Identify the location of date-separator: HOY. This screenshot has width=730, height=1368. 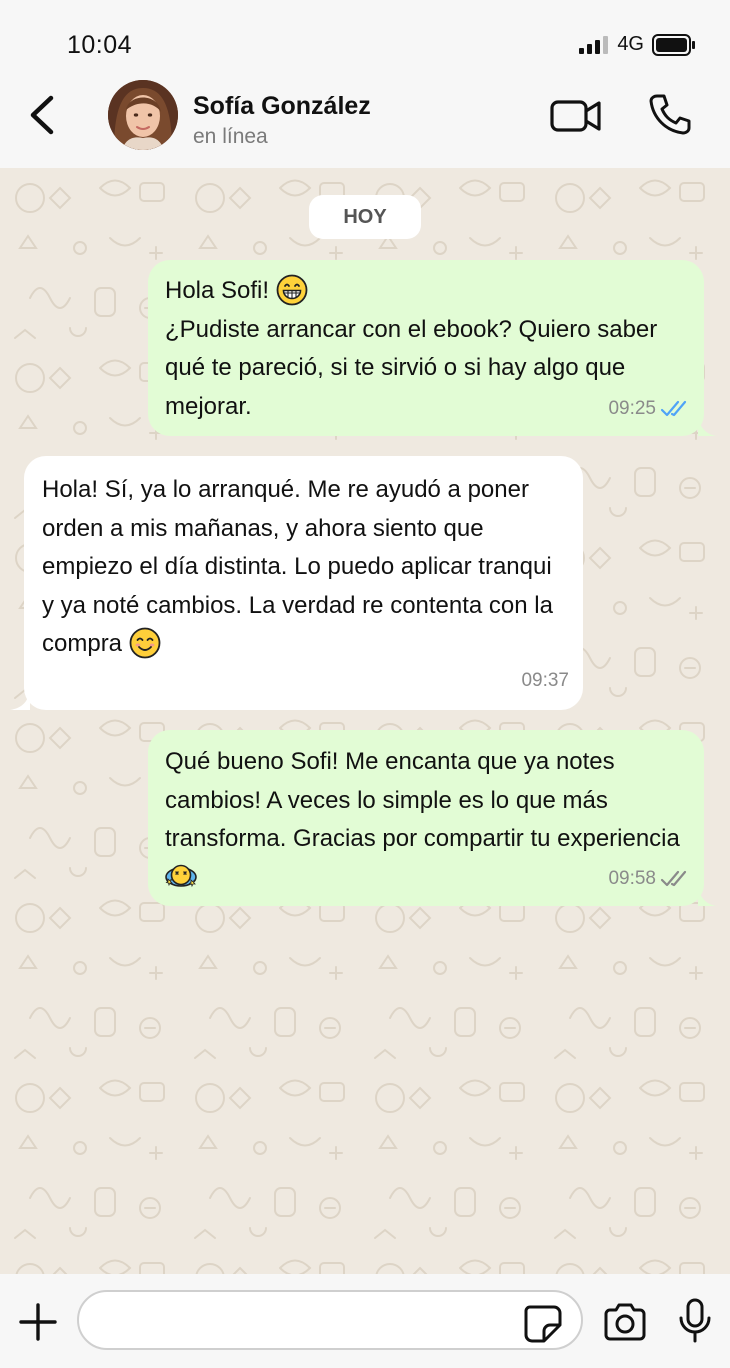
(365, 217).